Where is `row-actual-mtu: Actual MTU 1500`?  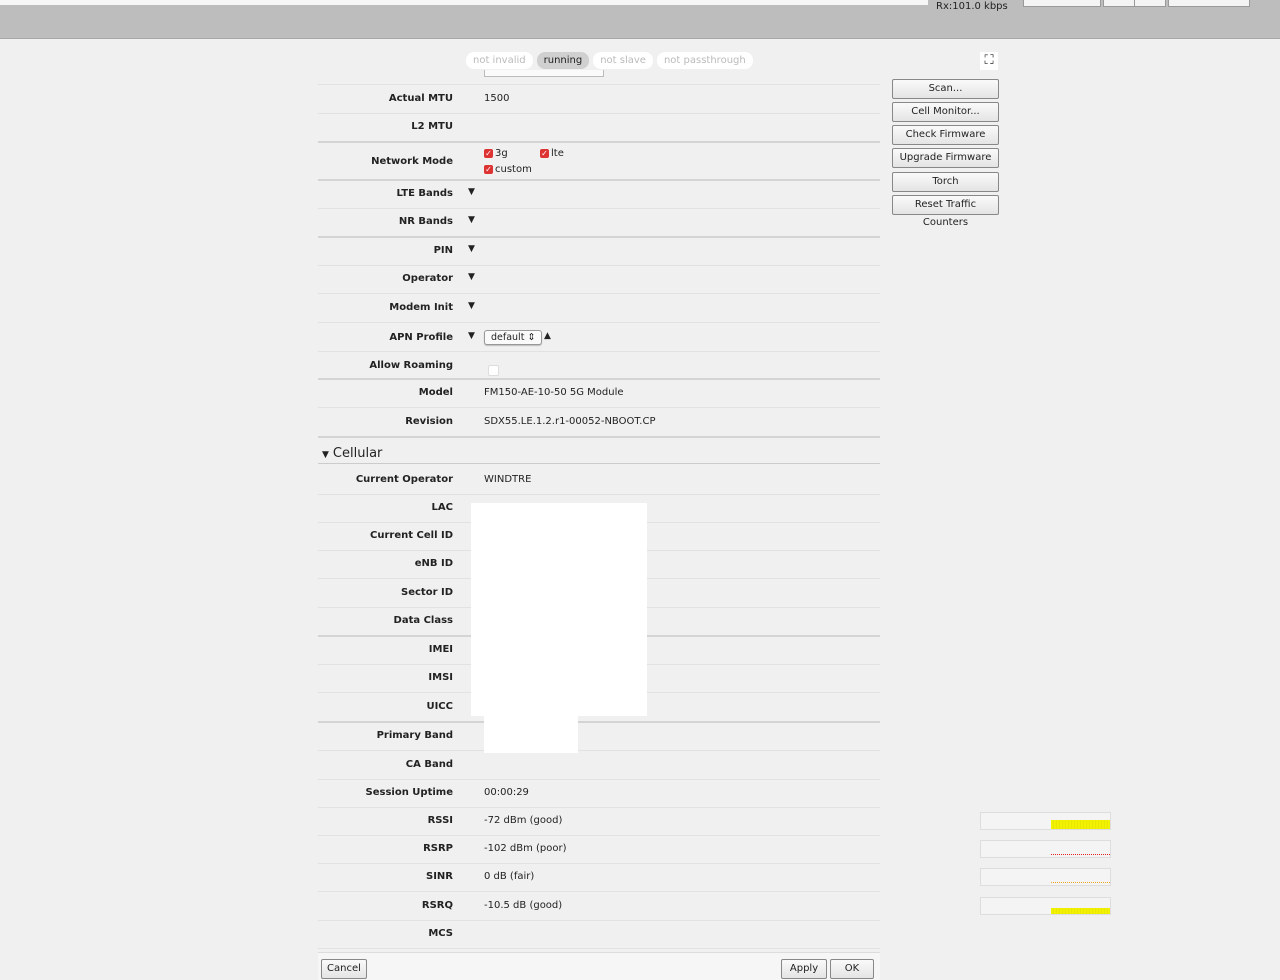
row-actual-mtu: Actual MTU 1500 is located at coordinates (599, 99).